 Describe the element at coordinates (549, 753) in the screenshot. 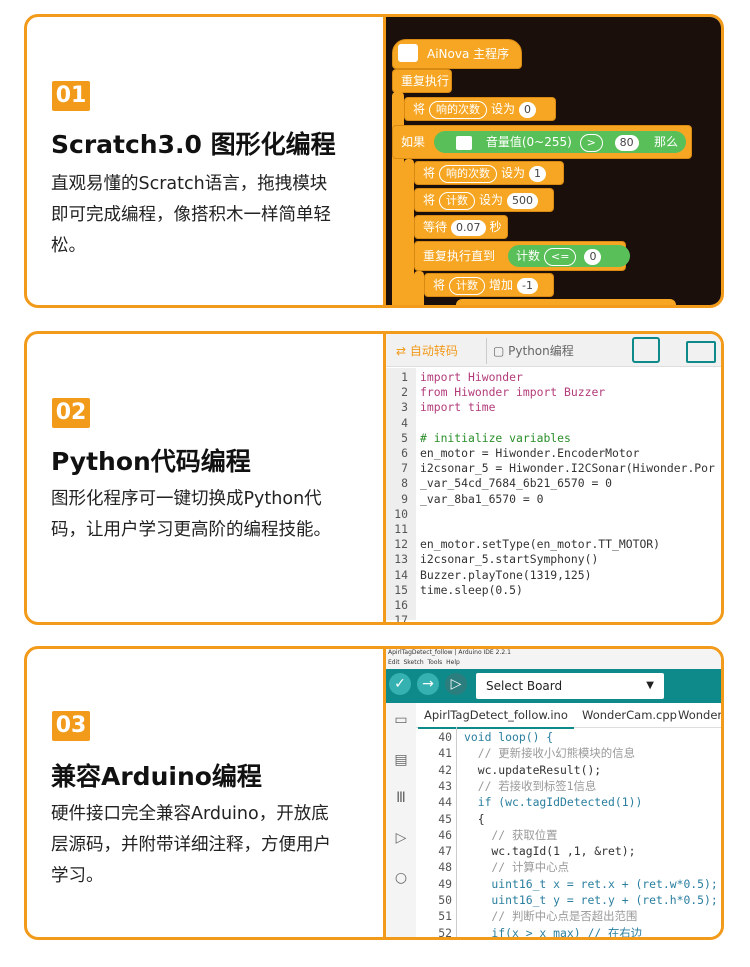

I see `code-text: // 更新接收小幻熊模块的信息` at that location.